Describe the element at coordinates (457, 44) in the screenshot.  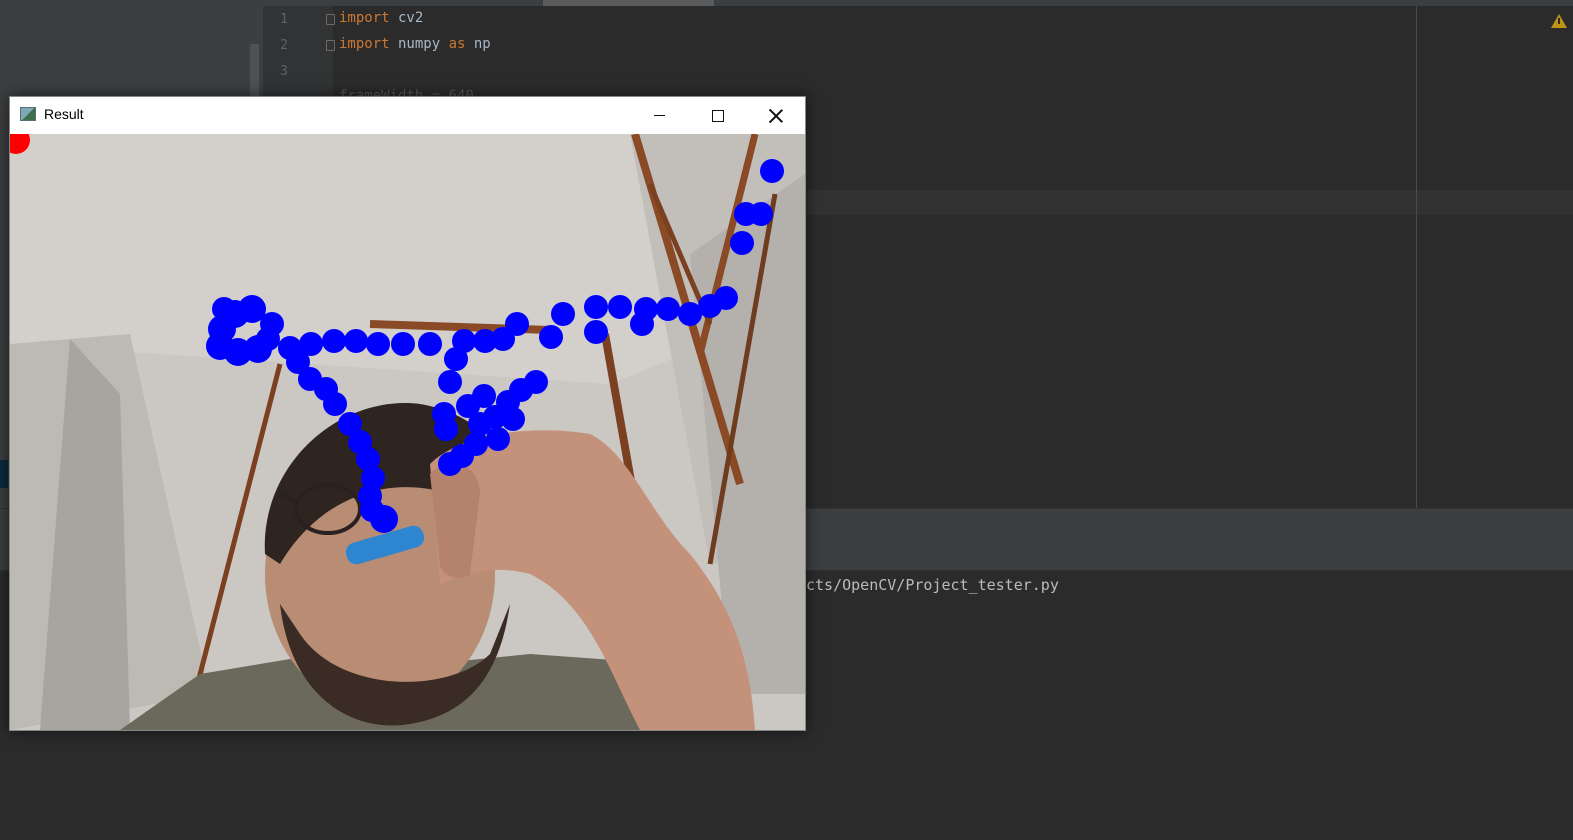
I see `keyword: as` at that location.